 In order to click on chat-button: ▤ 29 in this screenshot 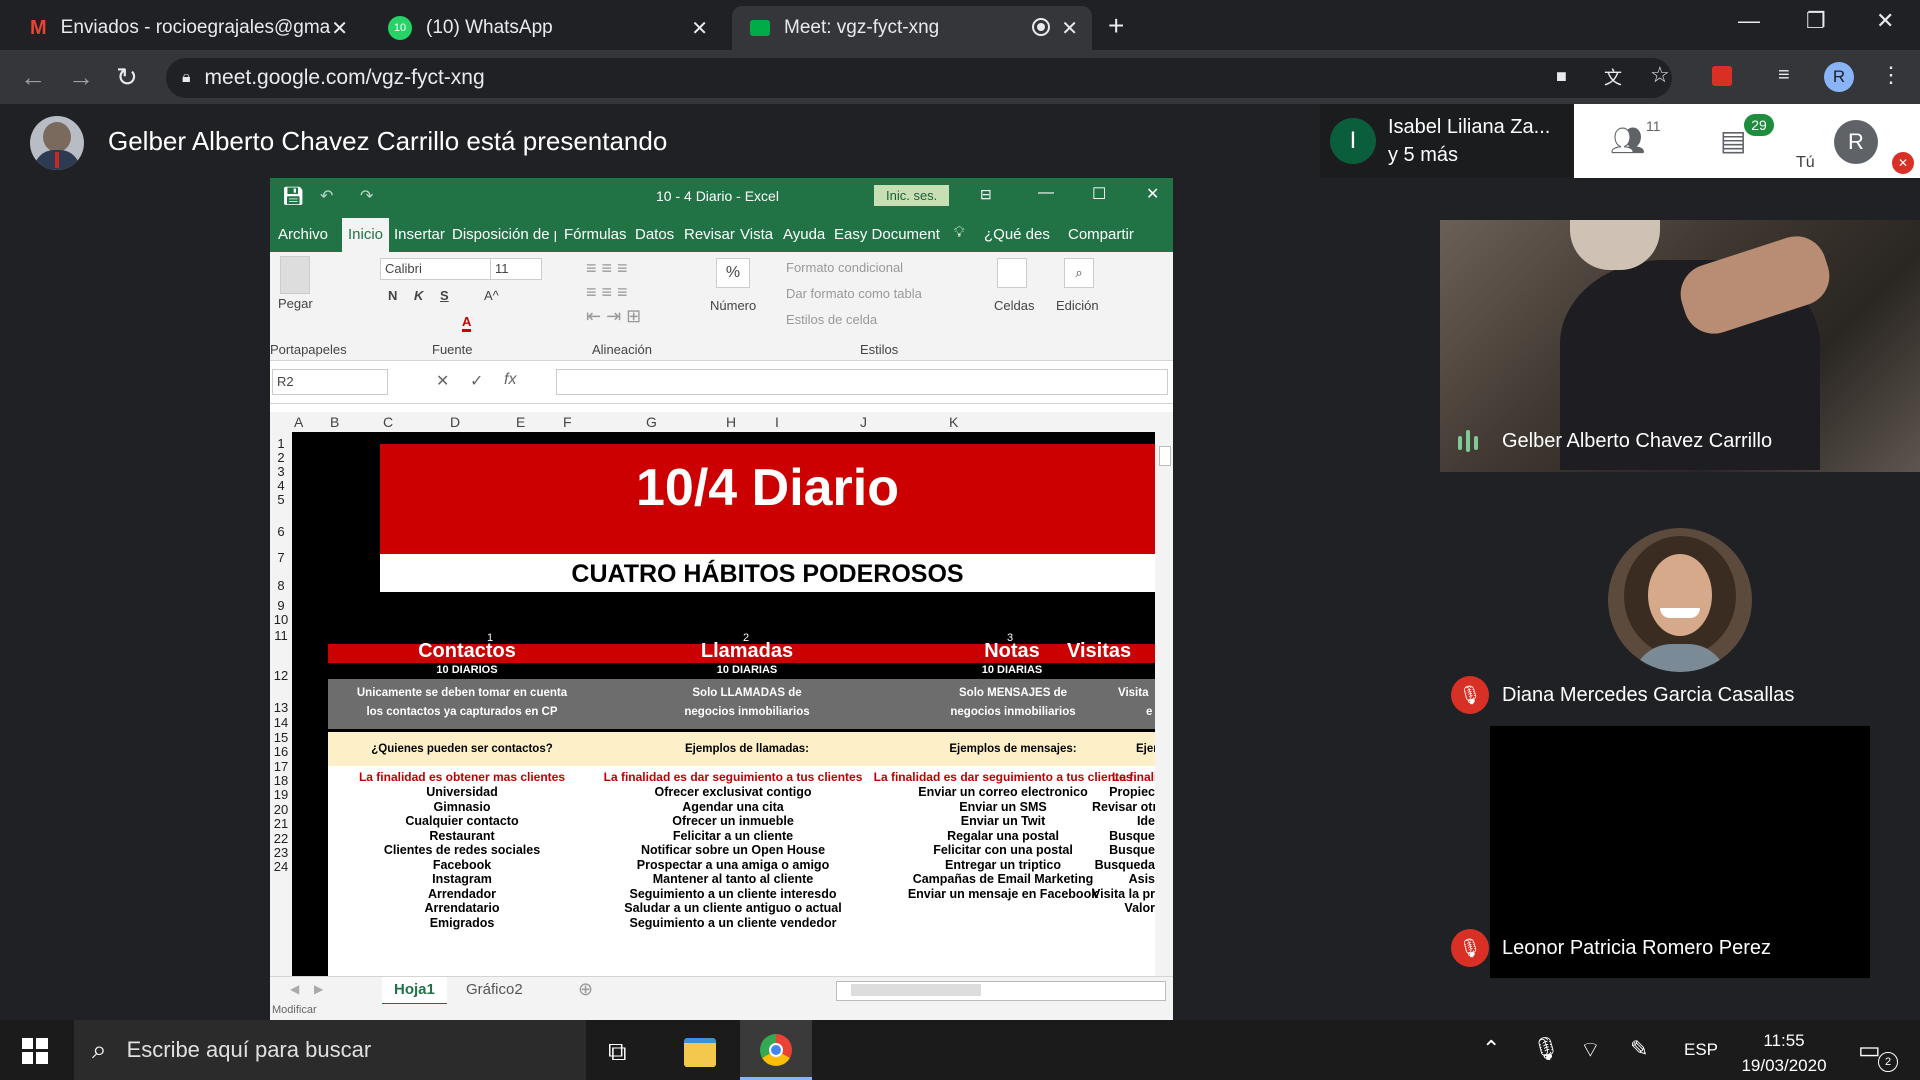, I will do `click(1747, 136)`.